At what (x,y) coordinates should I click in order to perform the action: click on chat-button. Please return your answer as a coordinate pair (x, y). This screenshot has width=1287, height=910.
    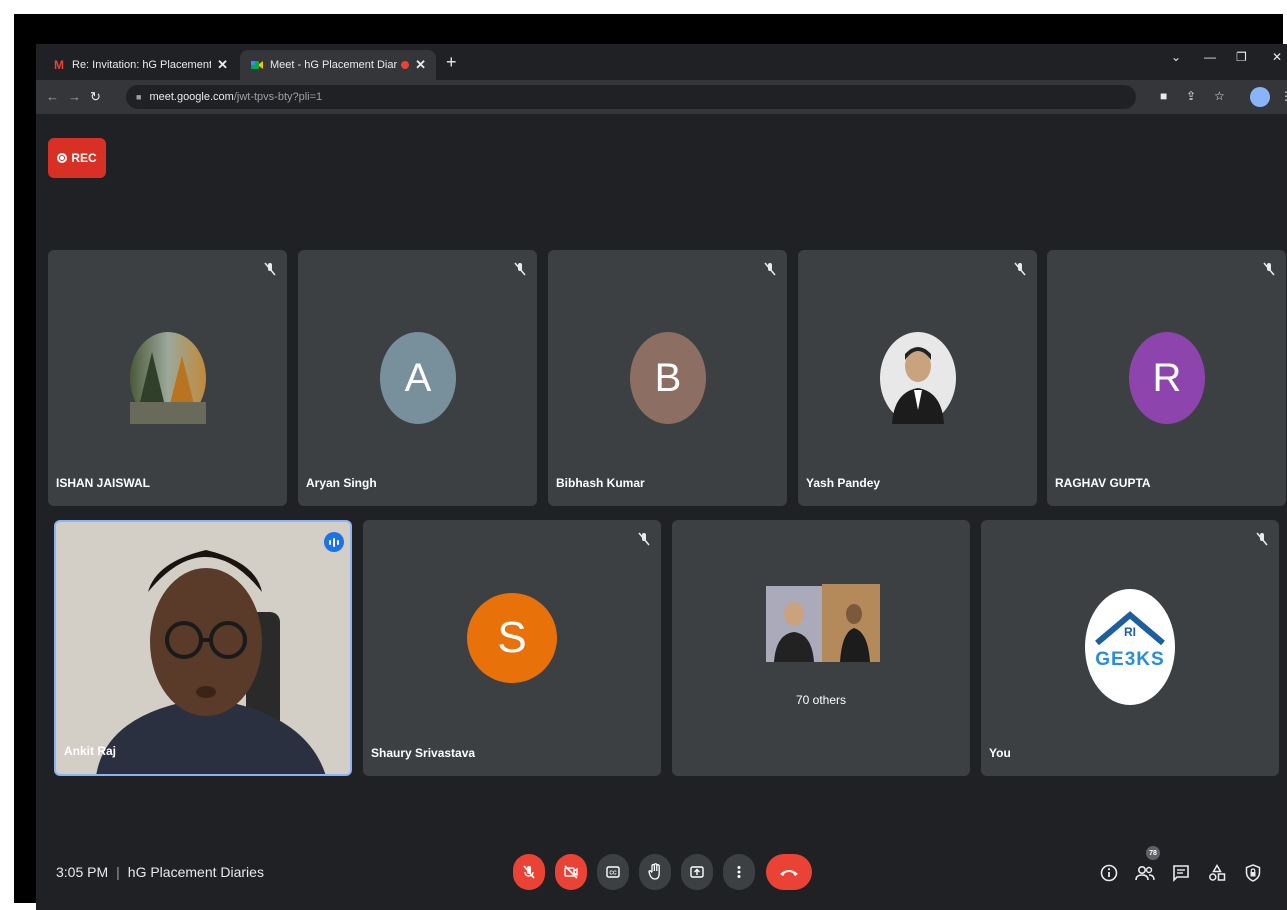
    Looking at the image, I should click on (1181, 873).